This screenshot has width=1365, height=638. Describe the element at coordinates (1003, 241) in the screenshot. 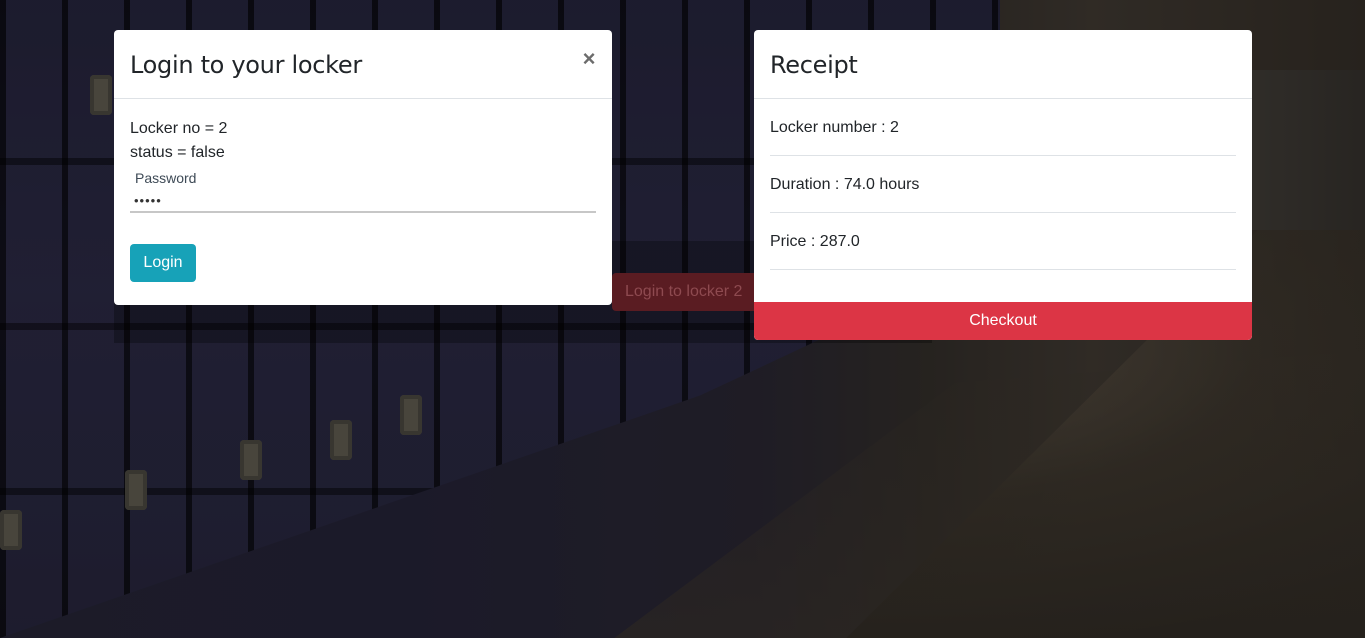

I see `receipt-price: Price : 287.0` at that location.